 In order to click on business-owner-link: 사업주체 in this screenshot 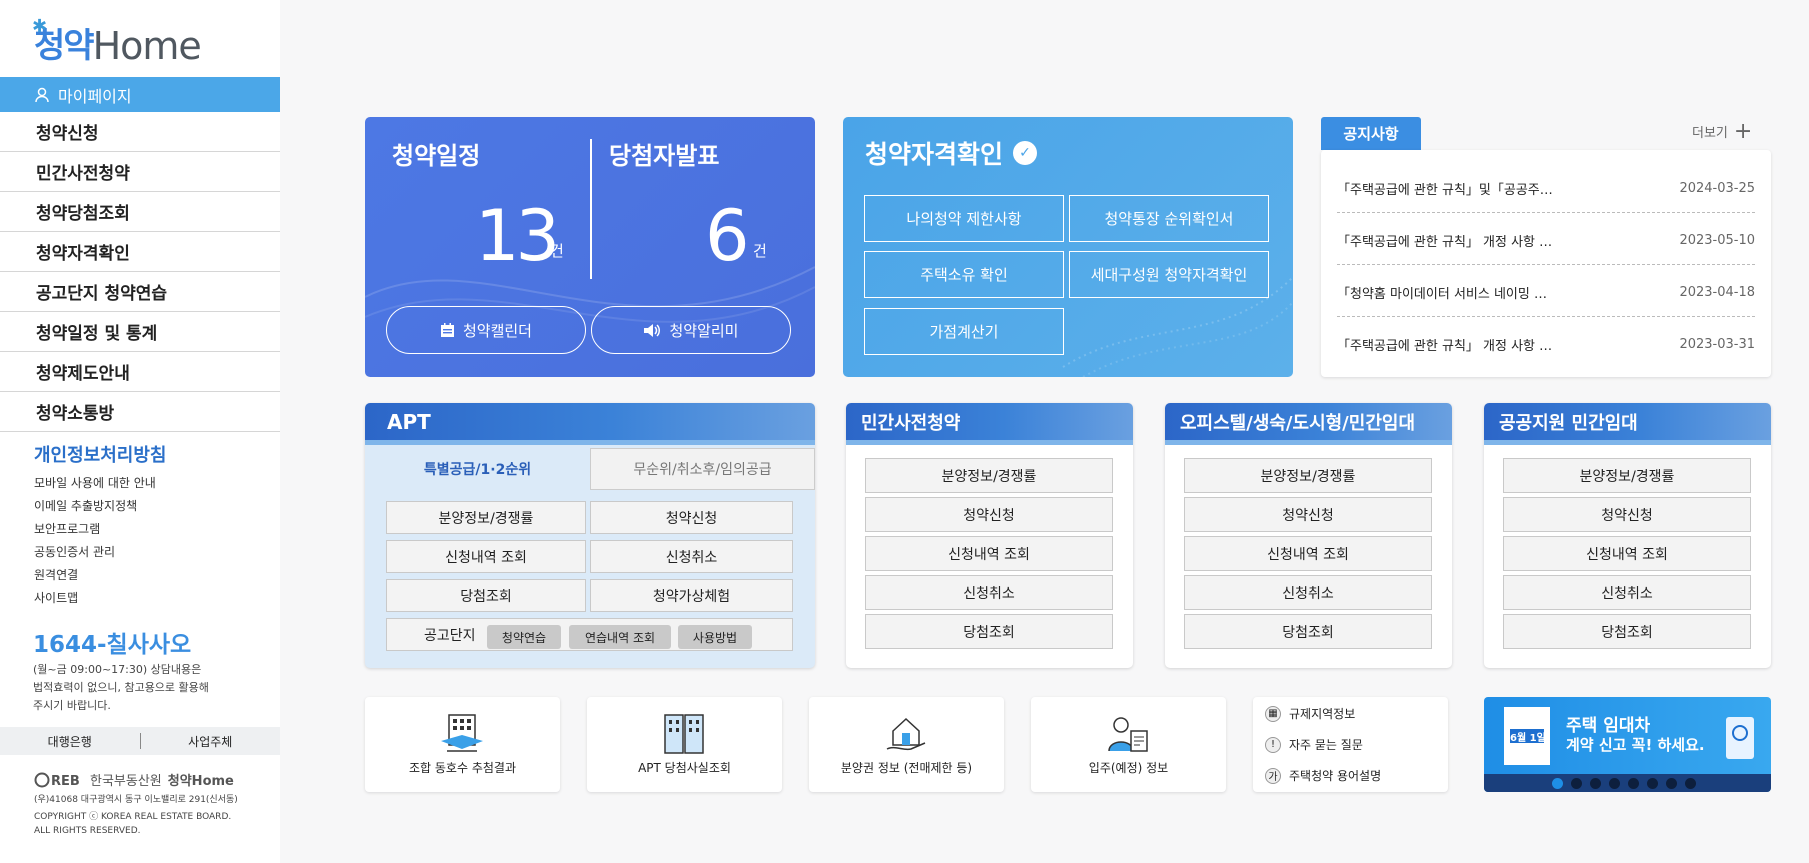, I will do `click(211, 741)`.